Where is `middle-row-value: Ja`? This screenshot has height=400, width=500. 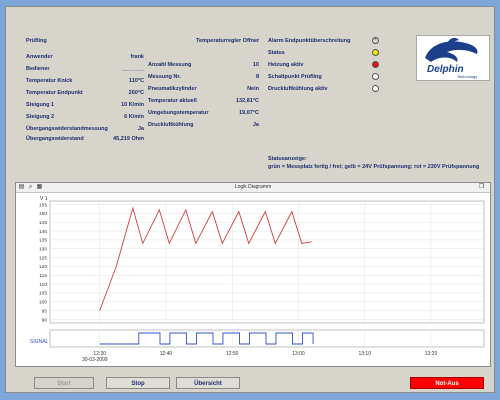
middle-row-value: Ja is located at coordinates (255, 125).